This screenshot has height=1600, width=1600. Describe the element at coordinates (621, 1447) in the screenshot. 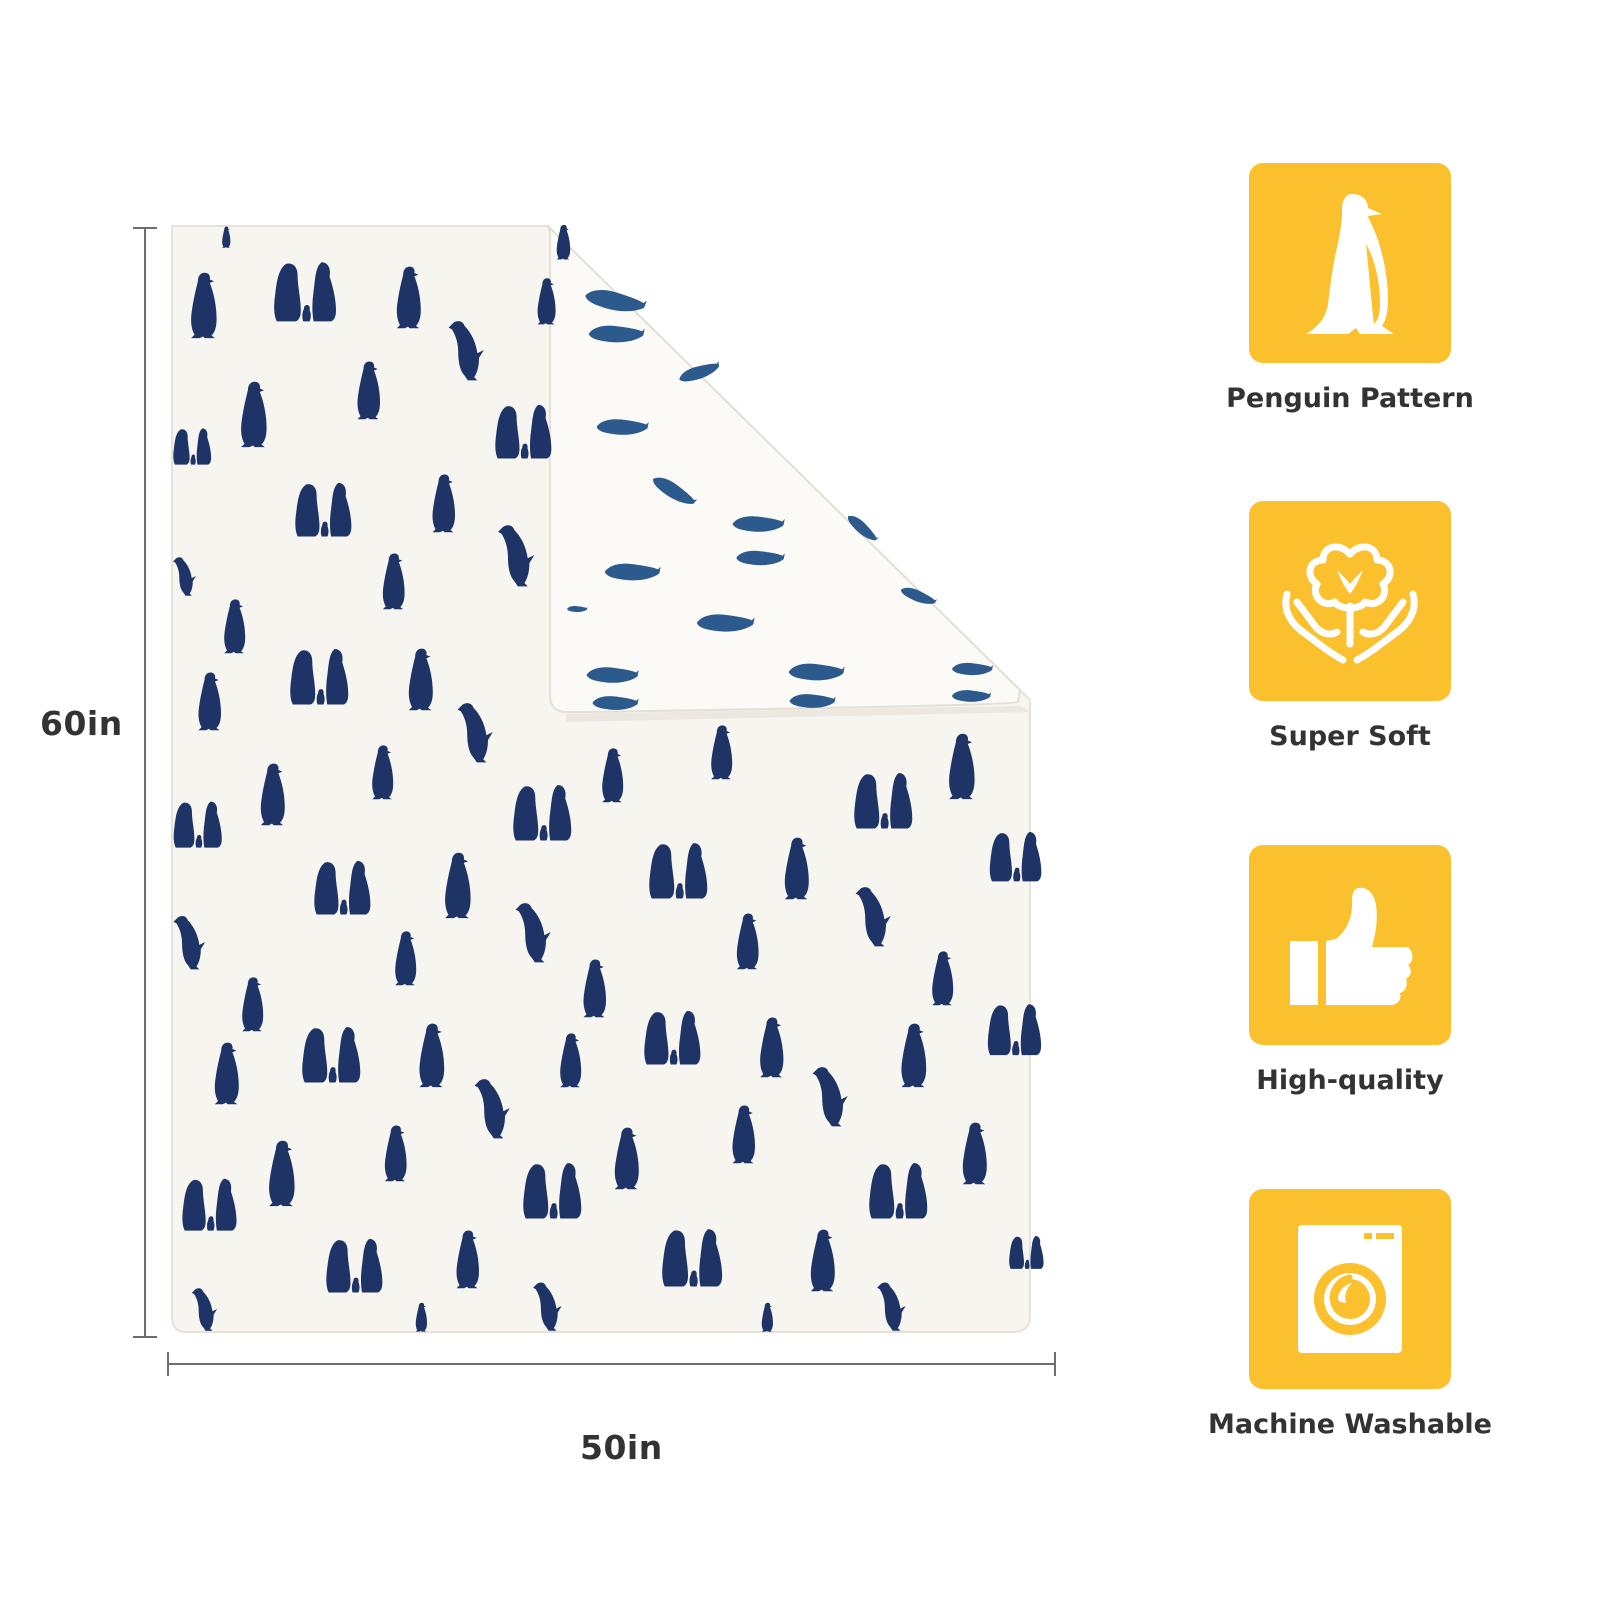

I see `width-label: 50in` at that location.